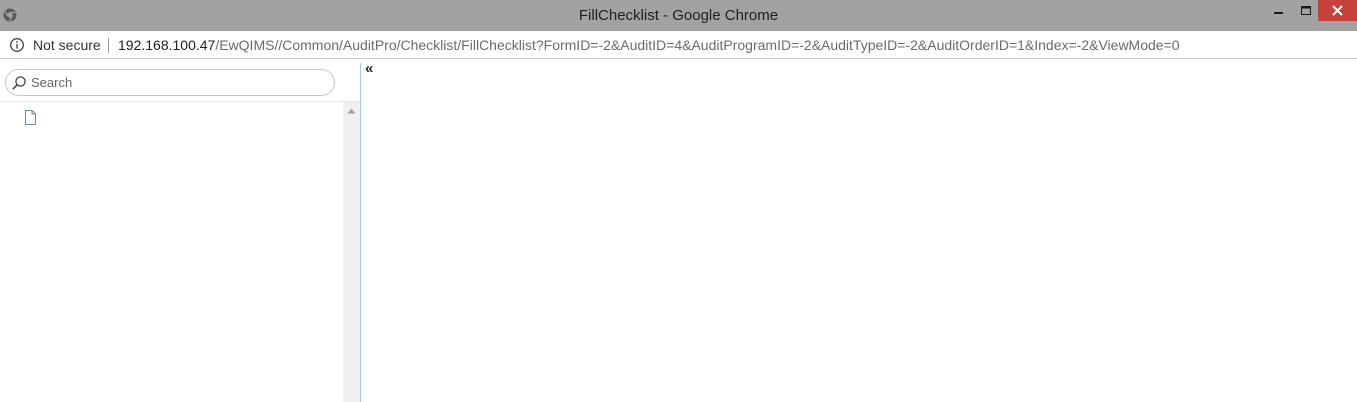 This screenshot has width=1357, height=402. I want to click on minimize-button, so click(1278, 10).